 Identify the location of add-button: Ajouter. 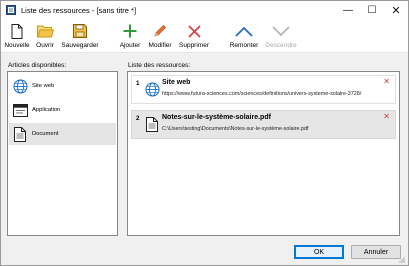
(130, 36).